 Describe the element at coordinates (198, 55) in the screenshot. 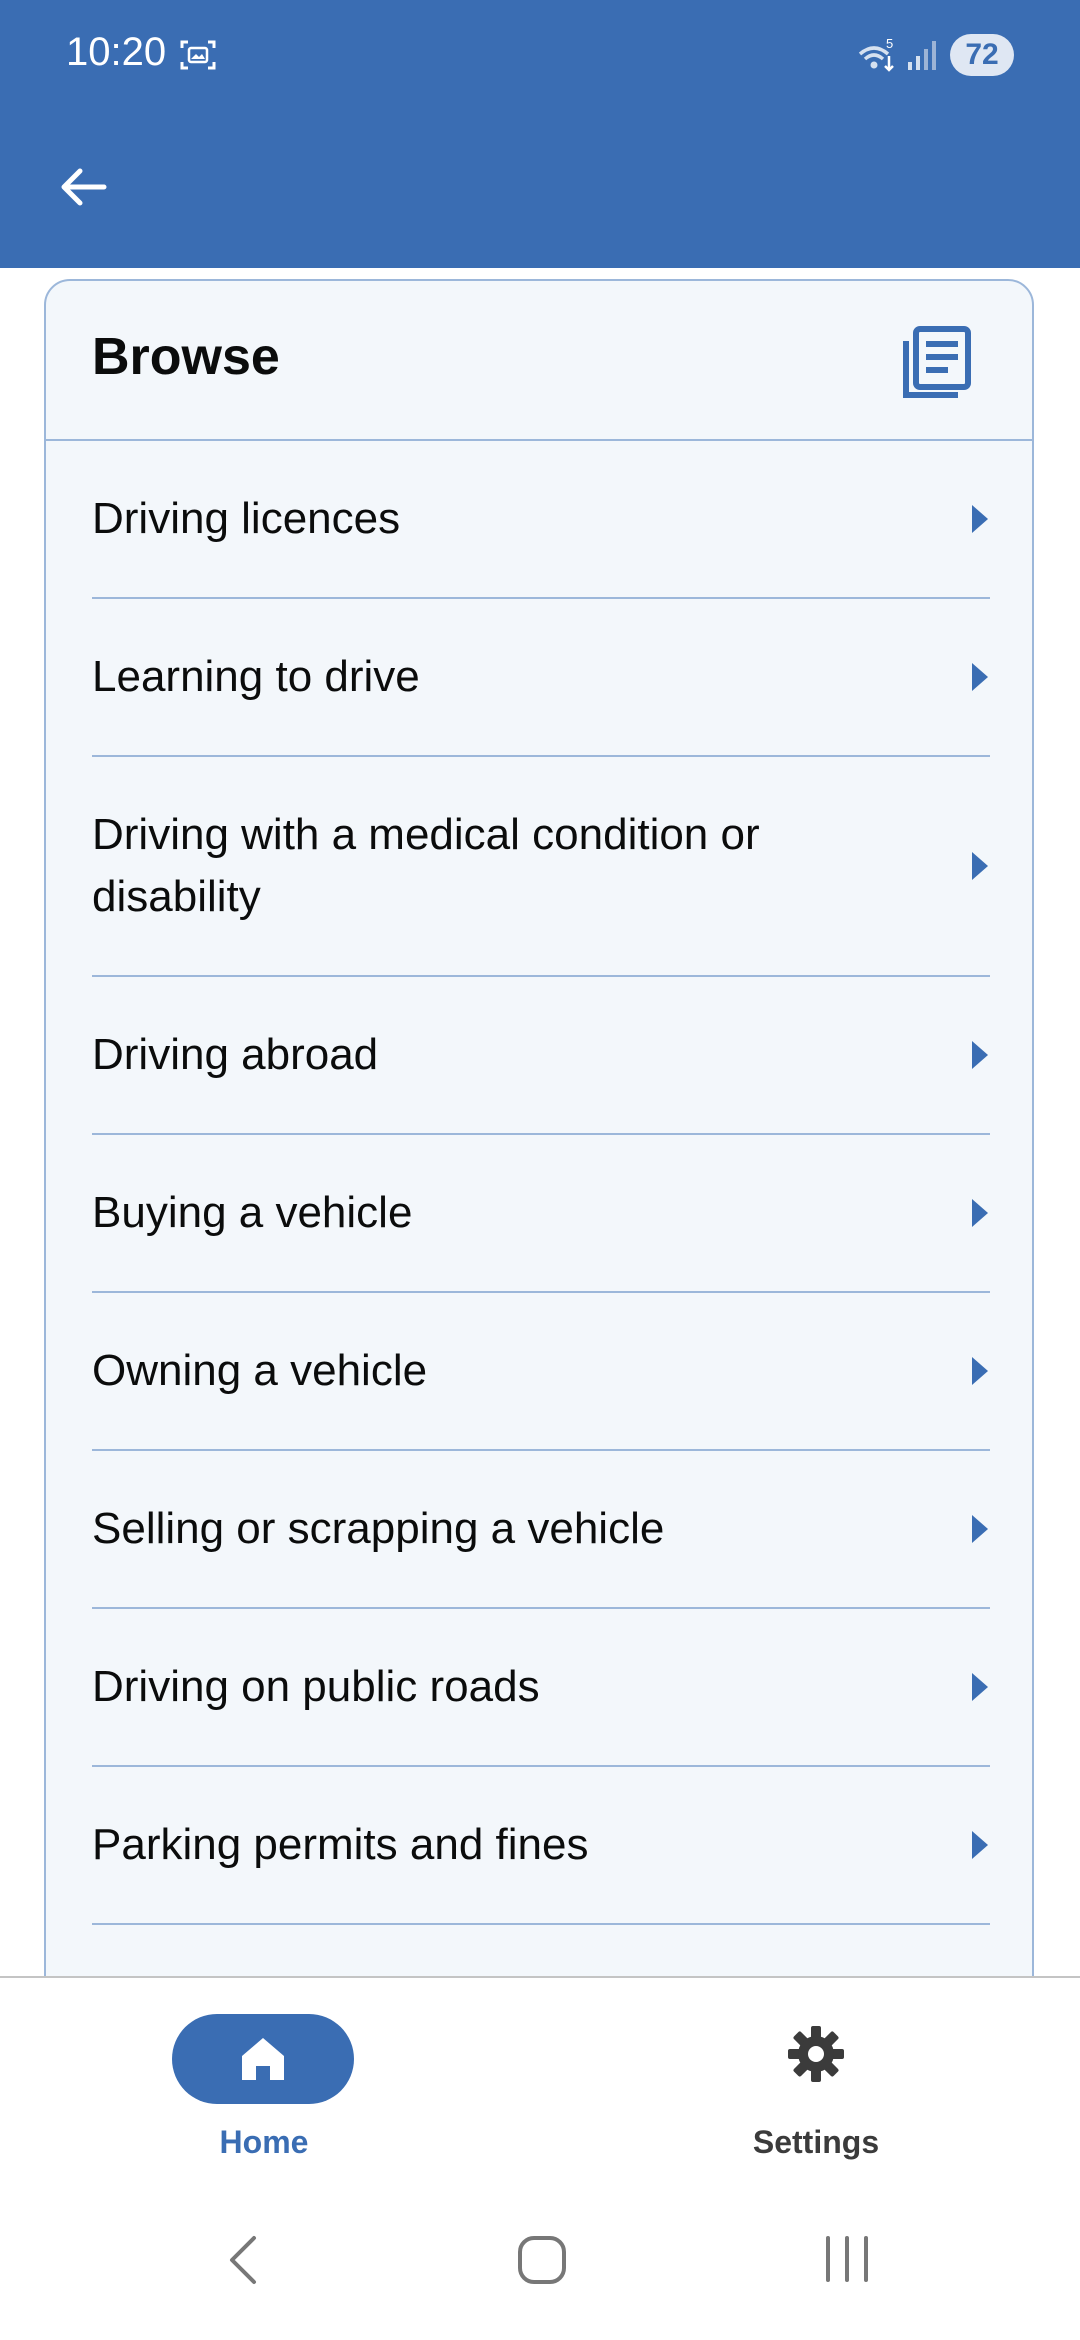

I see `screenshot-icon` at that location.